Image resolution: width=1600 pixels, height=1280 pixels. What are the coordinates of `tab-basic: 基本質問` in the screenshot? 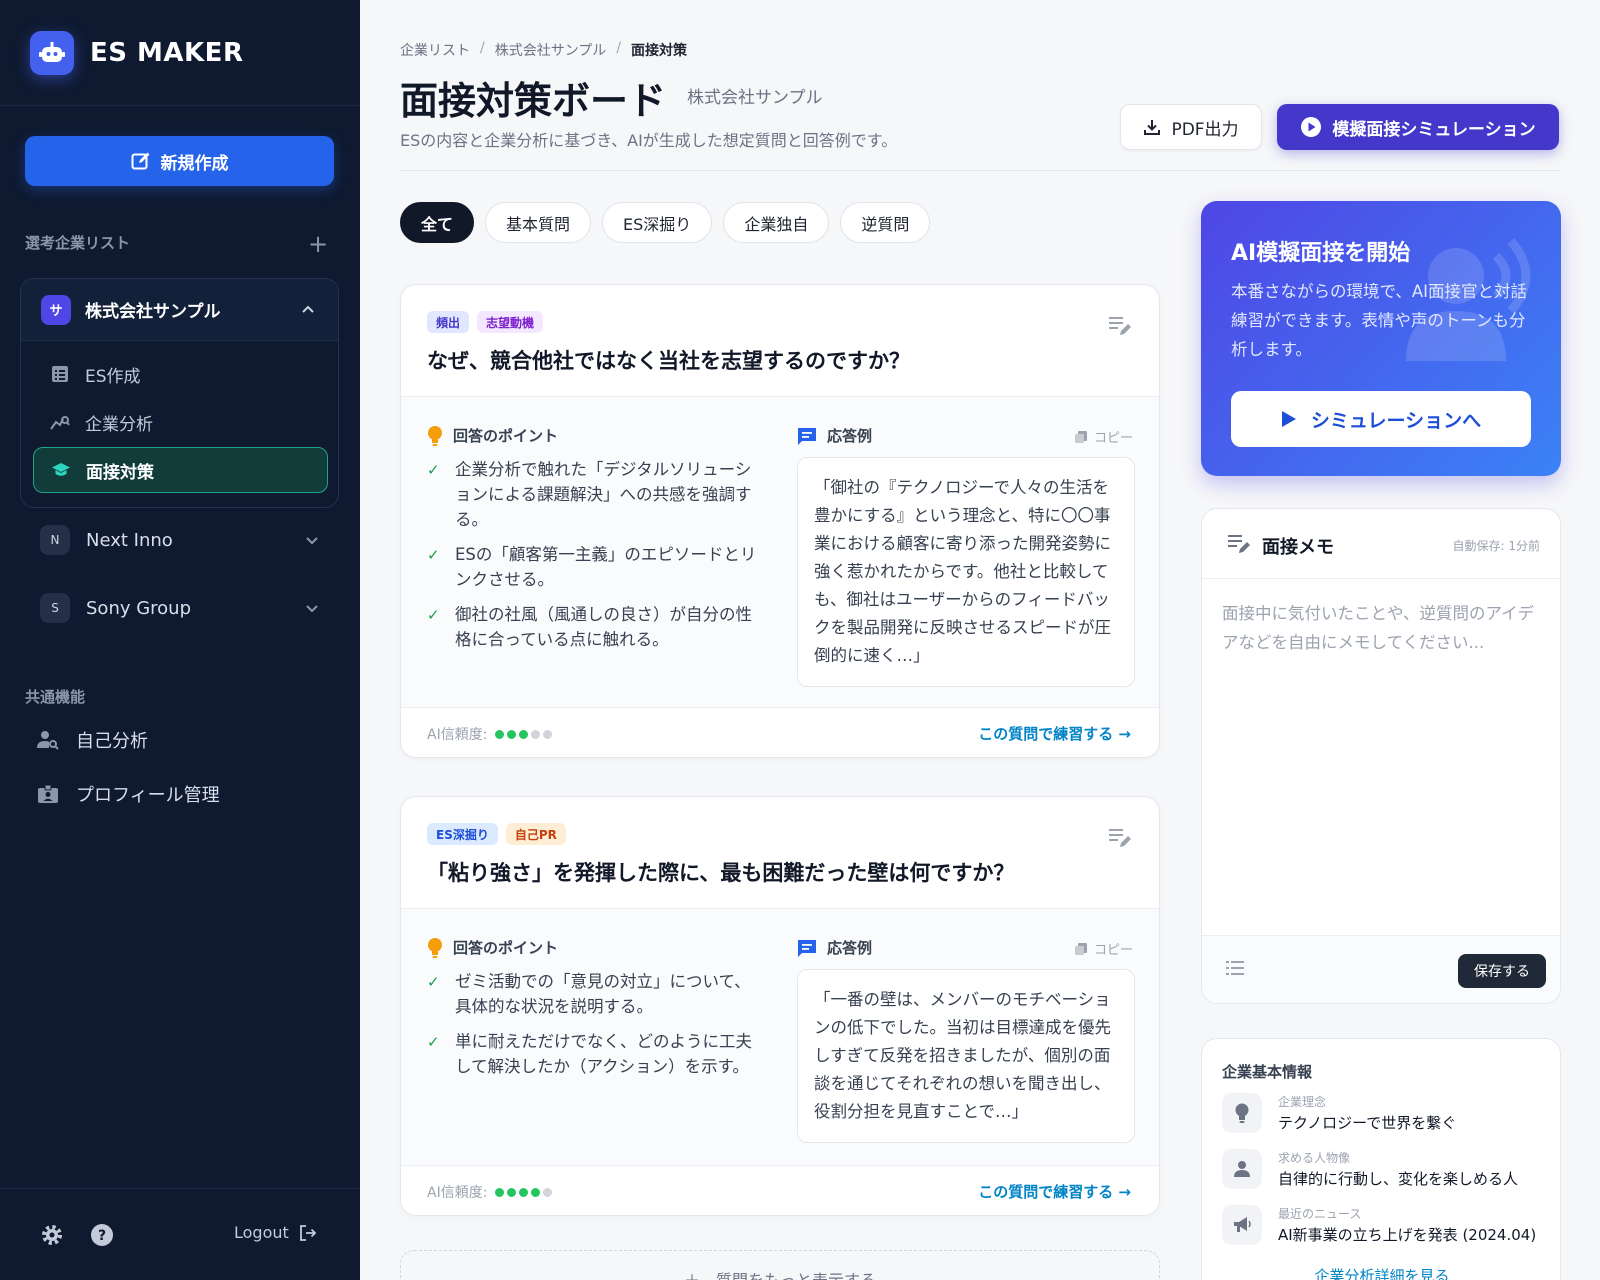 It's located at (538, 222).